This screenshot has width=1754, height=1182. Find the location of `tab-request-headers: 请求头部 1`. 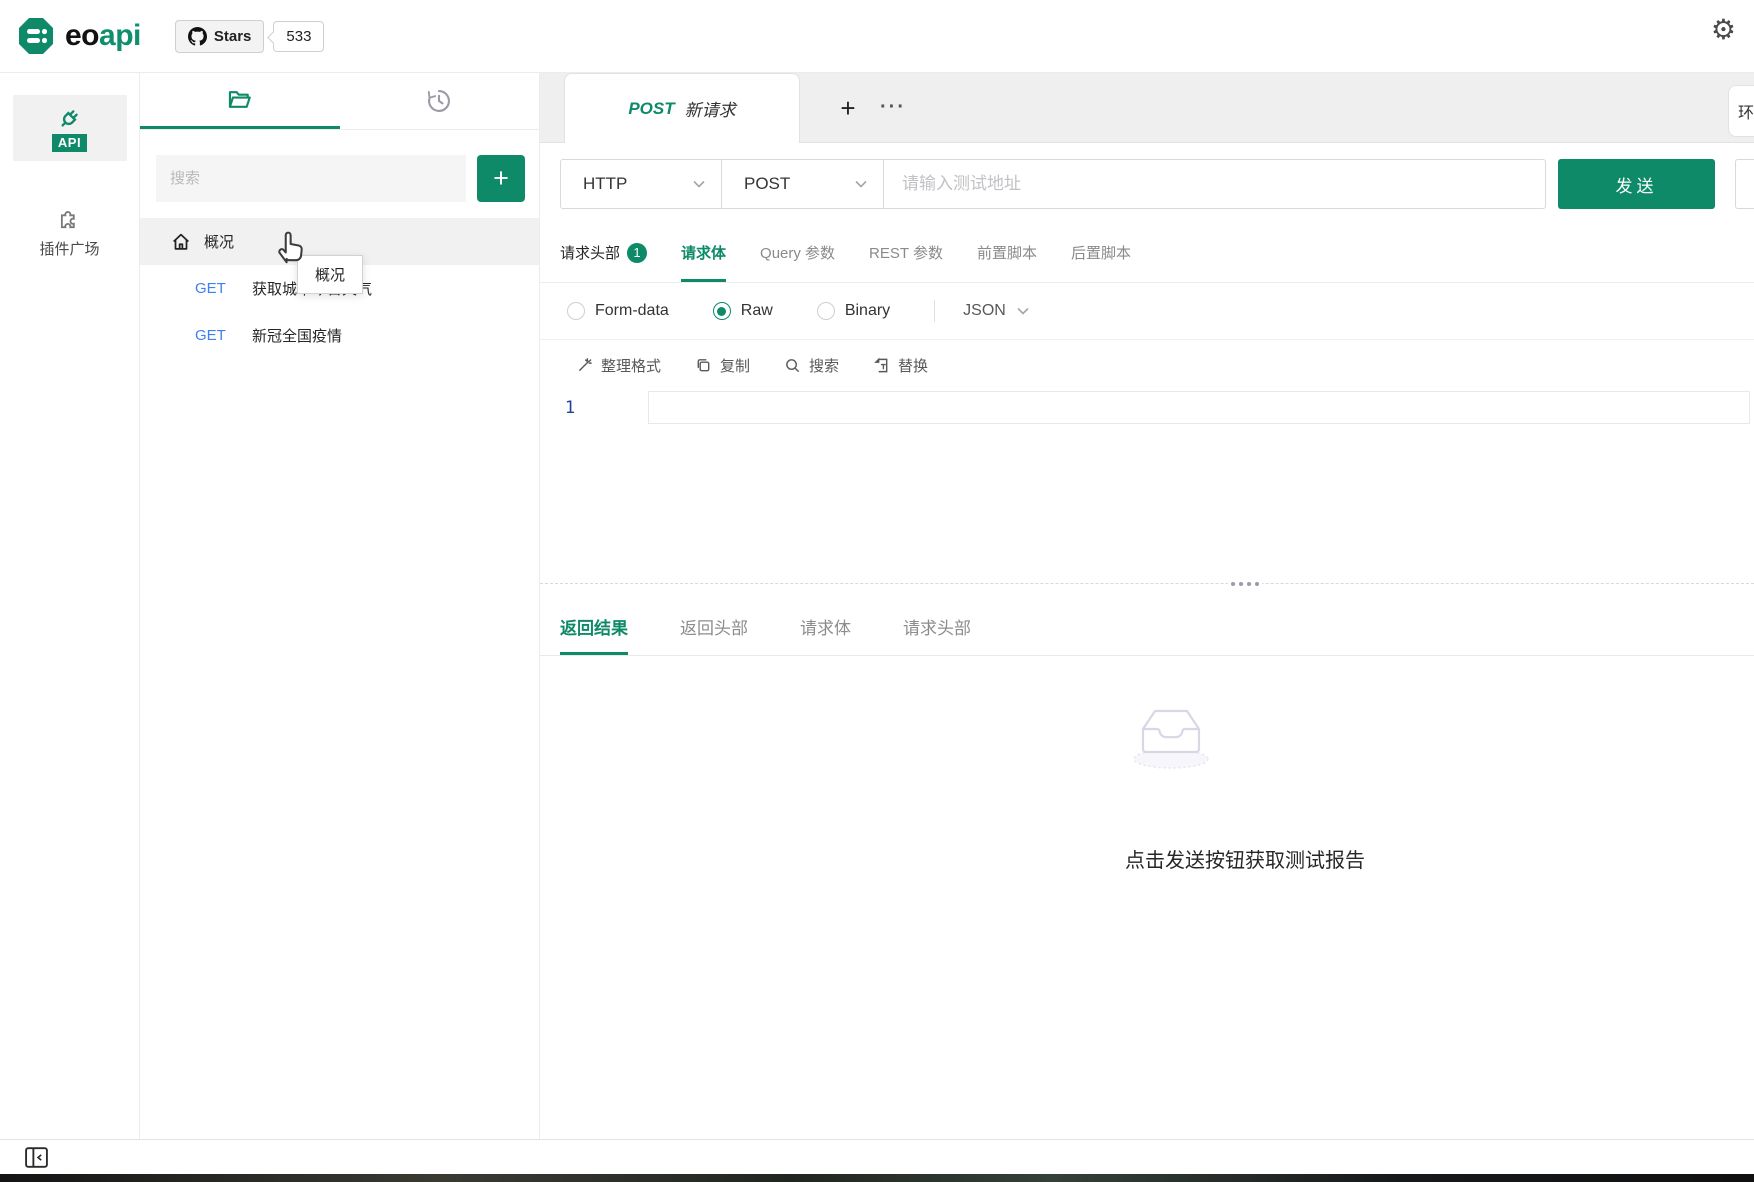

tab-request-headers: 请求头部 1 is located at coordinates (604, 252).